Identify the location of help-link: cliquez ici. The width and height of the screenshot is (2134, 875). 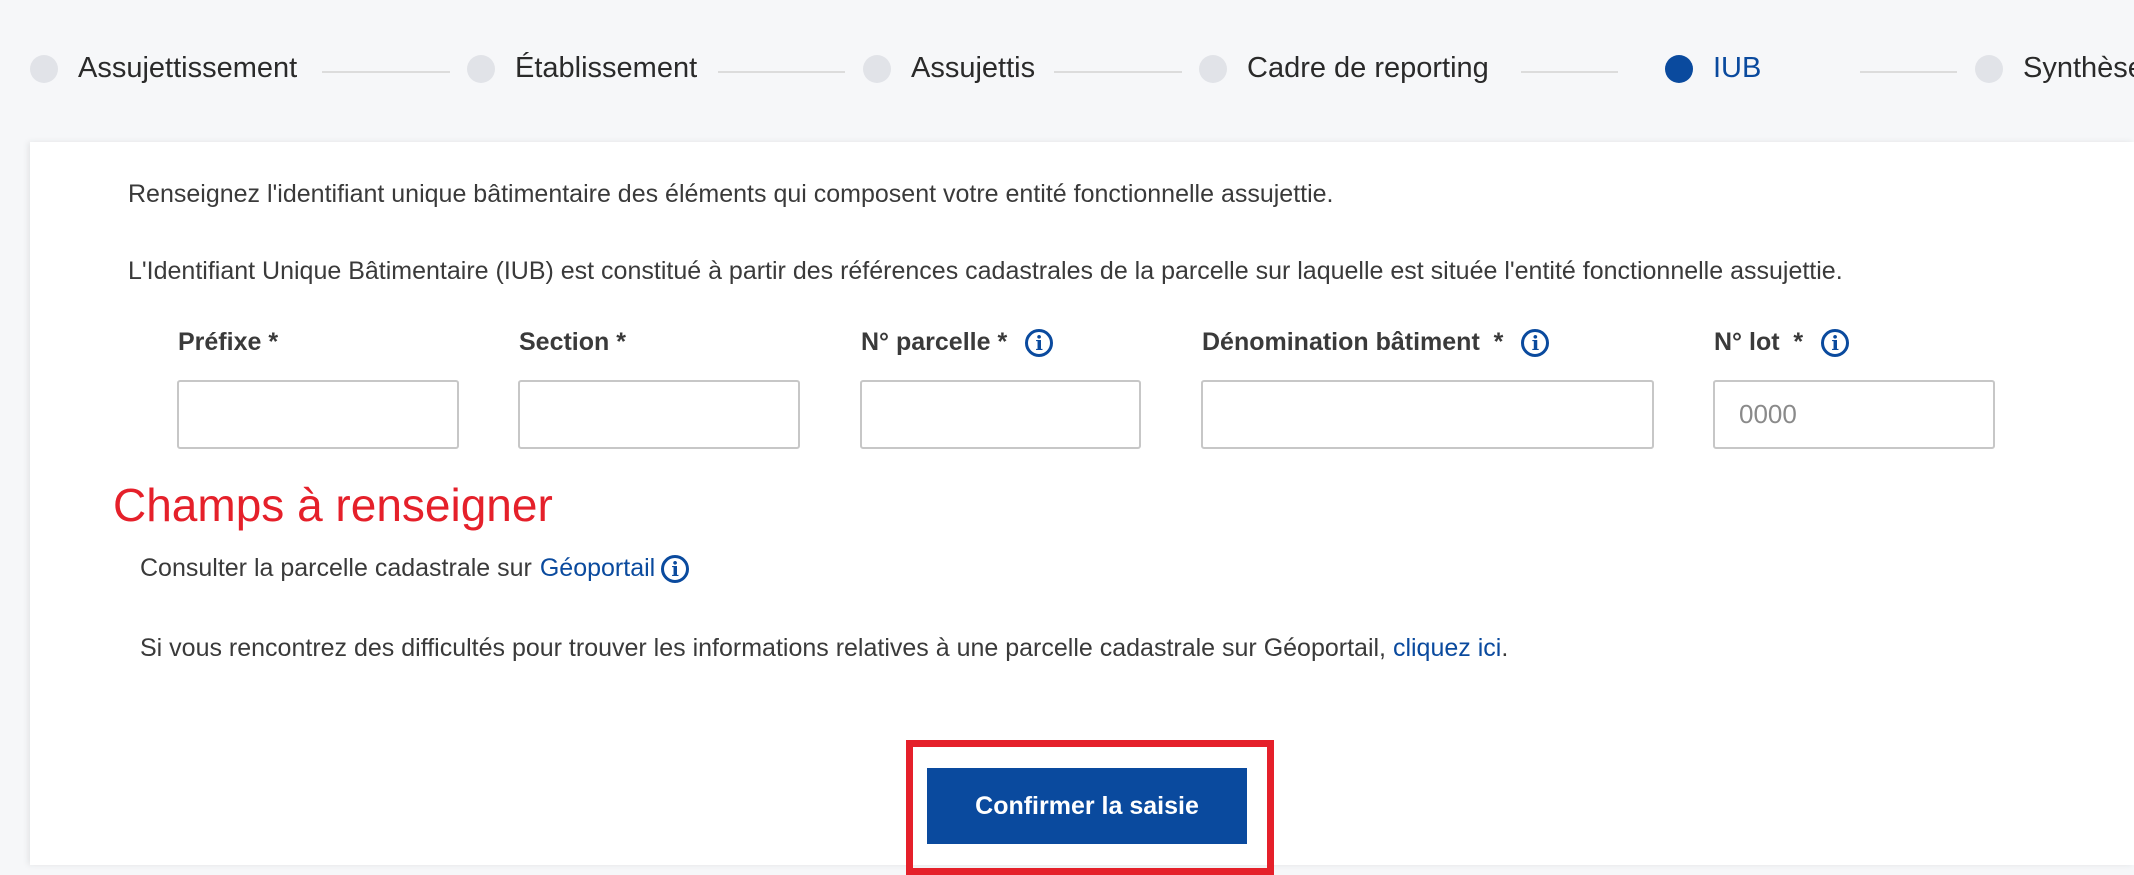
(1447, 648).